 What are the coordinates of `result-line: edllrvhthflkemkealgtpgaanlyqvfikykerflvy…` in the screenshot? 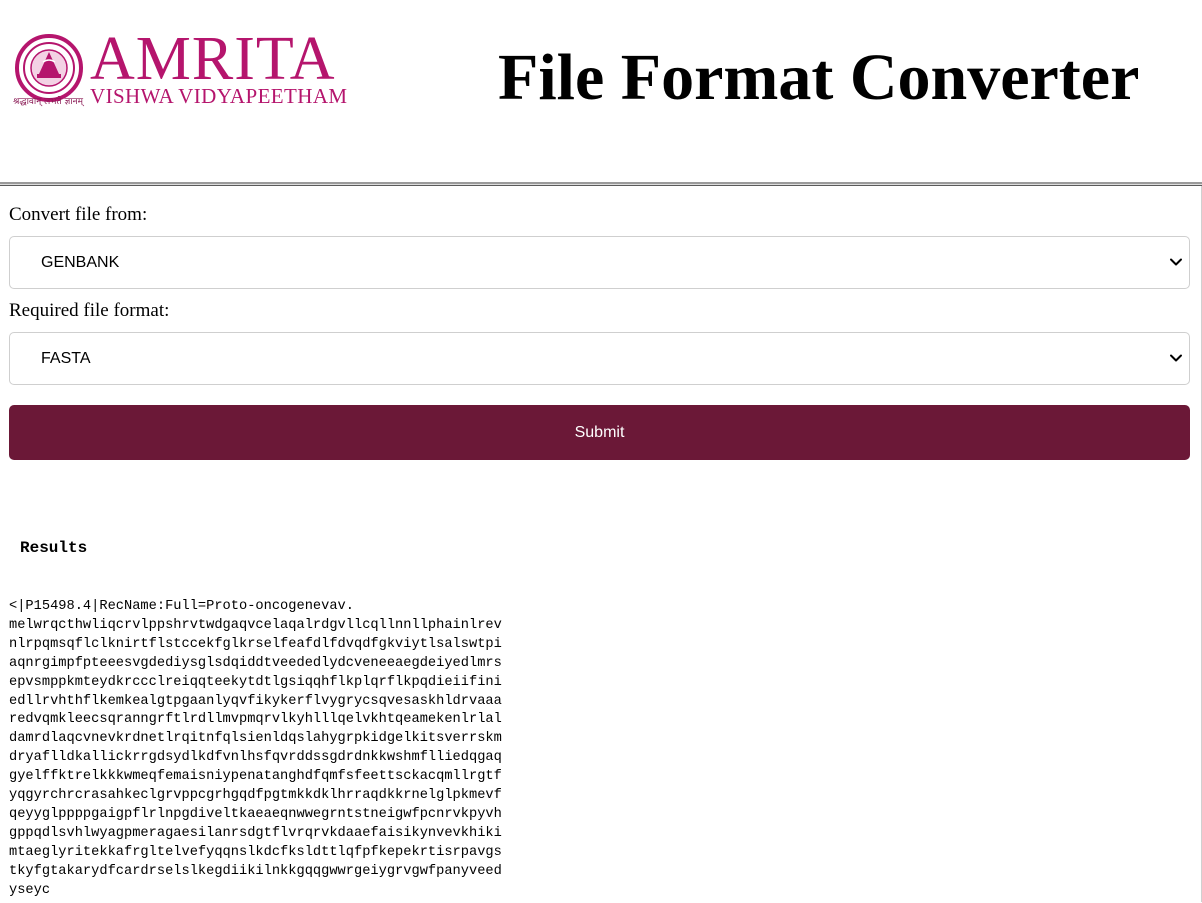 It's located at (255, 701).